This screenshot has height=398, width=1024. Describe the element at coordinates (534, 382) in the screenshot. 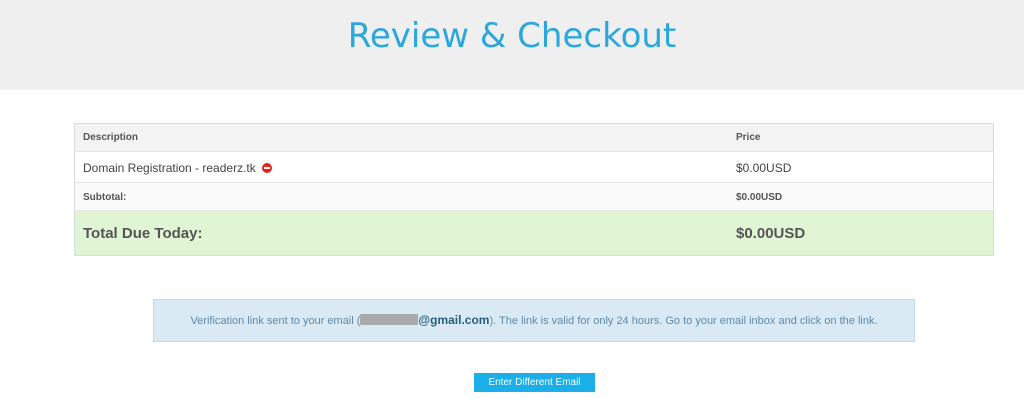

I see `enter-different-email-button: Enter Different Email` at that location.